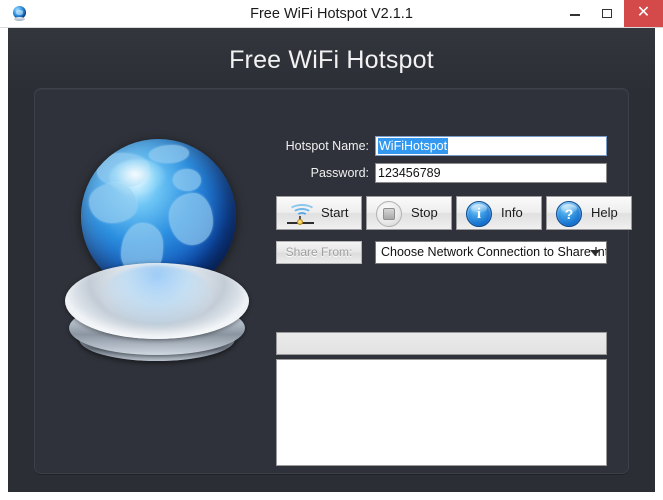 This screenshot has height=500, width=663. Describe the element at coordinates (389, 214) in the screenshot. I see `stop-square-icon` at that location.